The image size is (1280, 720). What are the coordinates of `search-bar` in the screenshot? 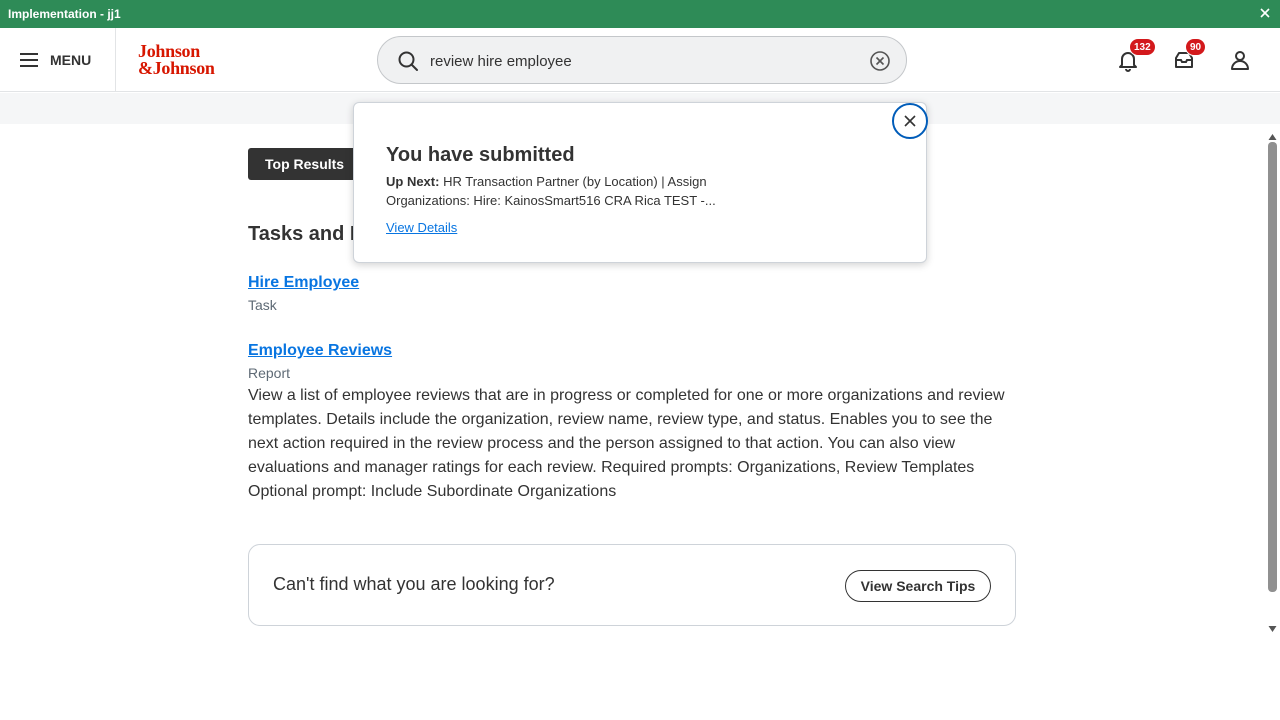 It's located at (642, 60).